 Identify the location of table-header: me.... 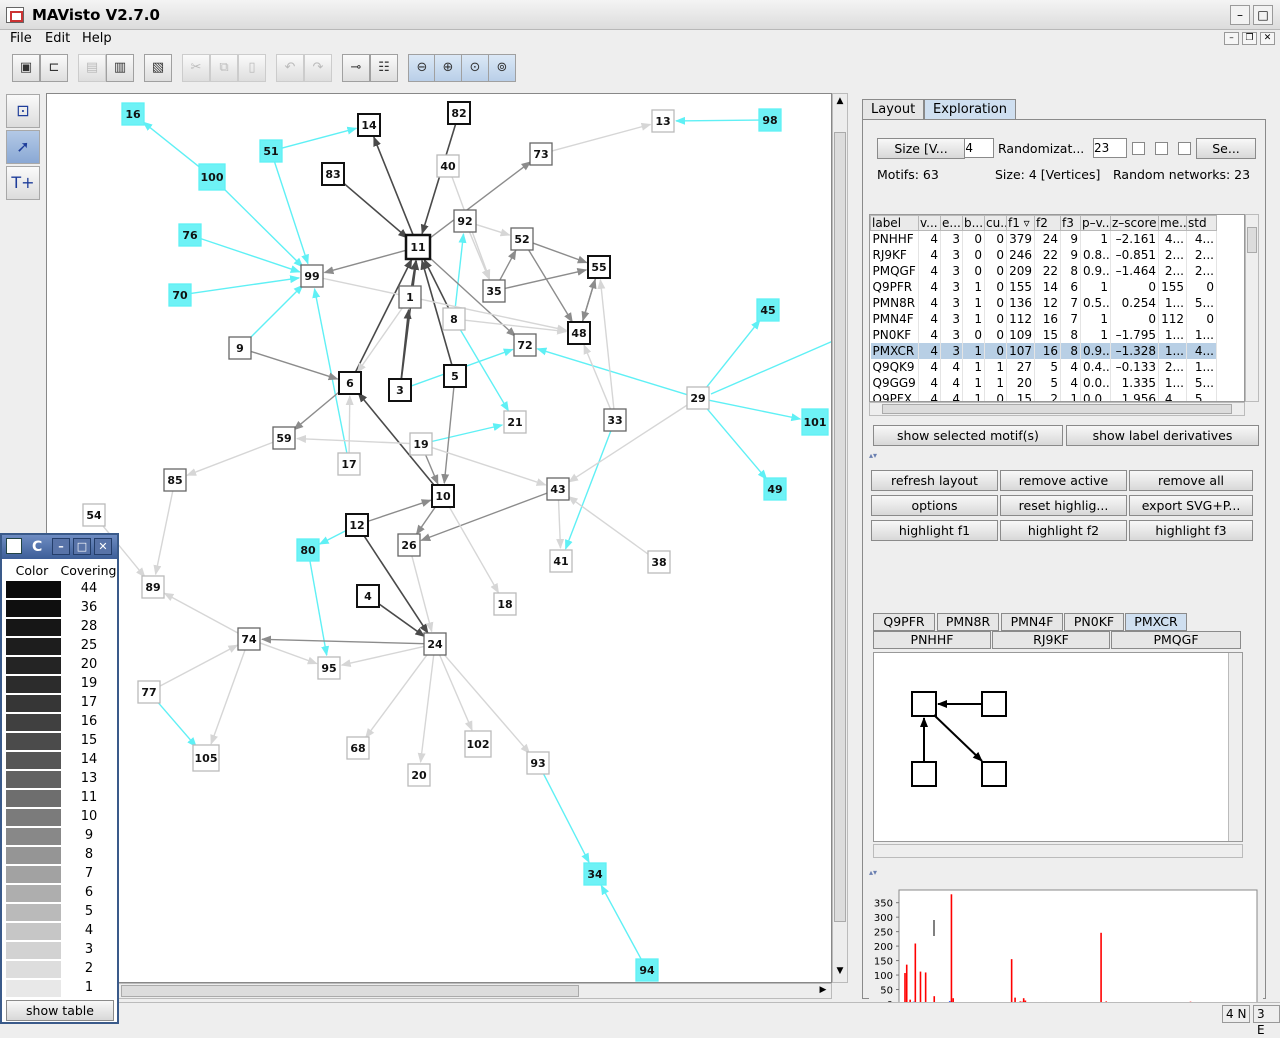
(1172, 223).